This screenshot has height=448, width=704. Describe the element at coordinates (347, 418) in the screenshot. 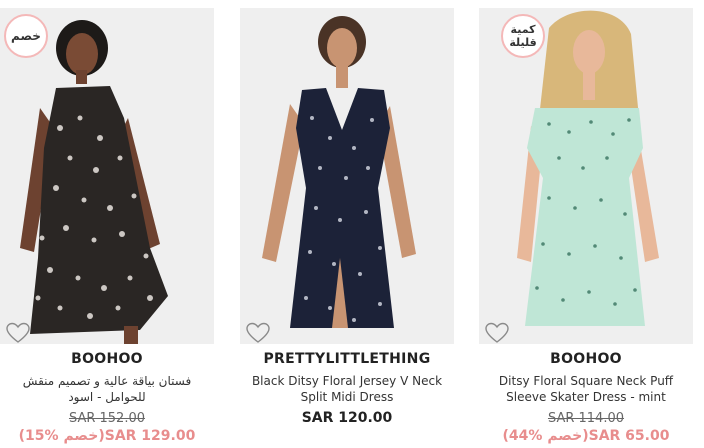

I see `price: SAR 120.00` at that location.